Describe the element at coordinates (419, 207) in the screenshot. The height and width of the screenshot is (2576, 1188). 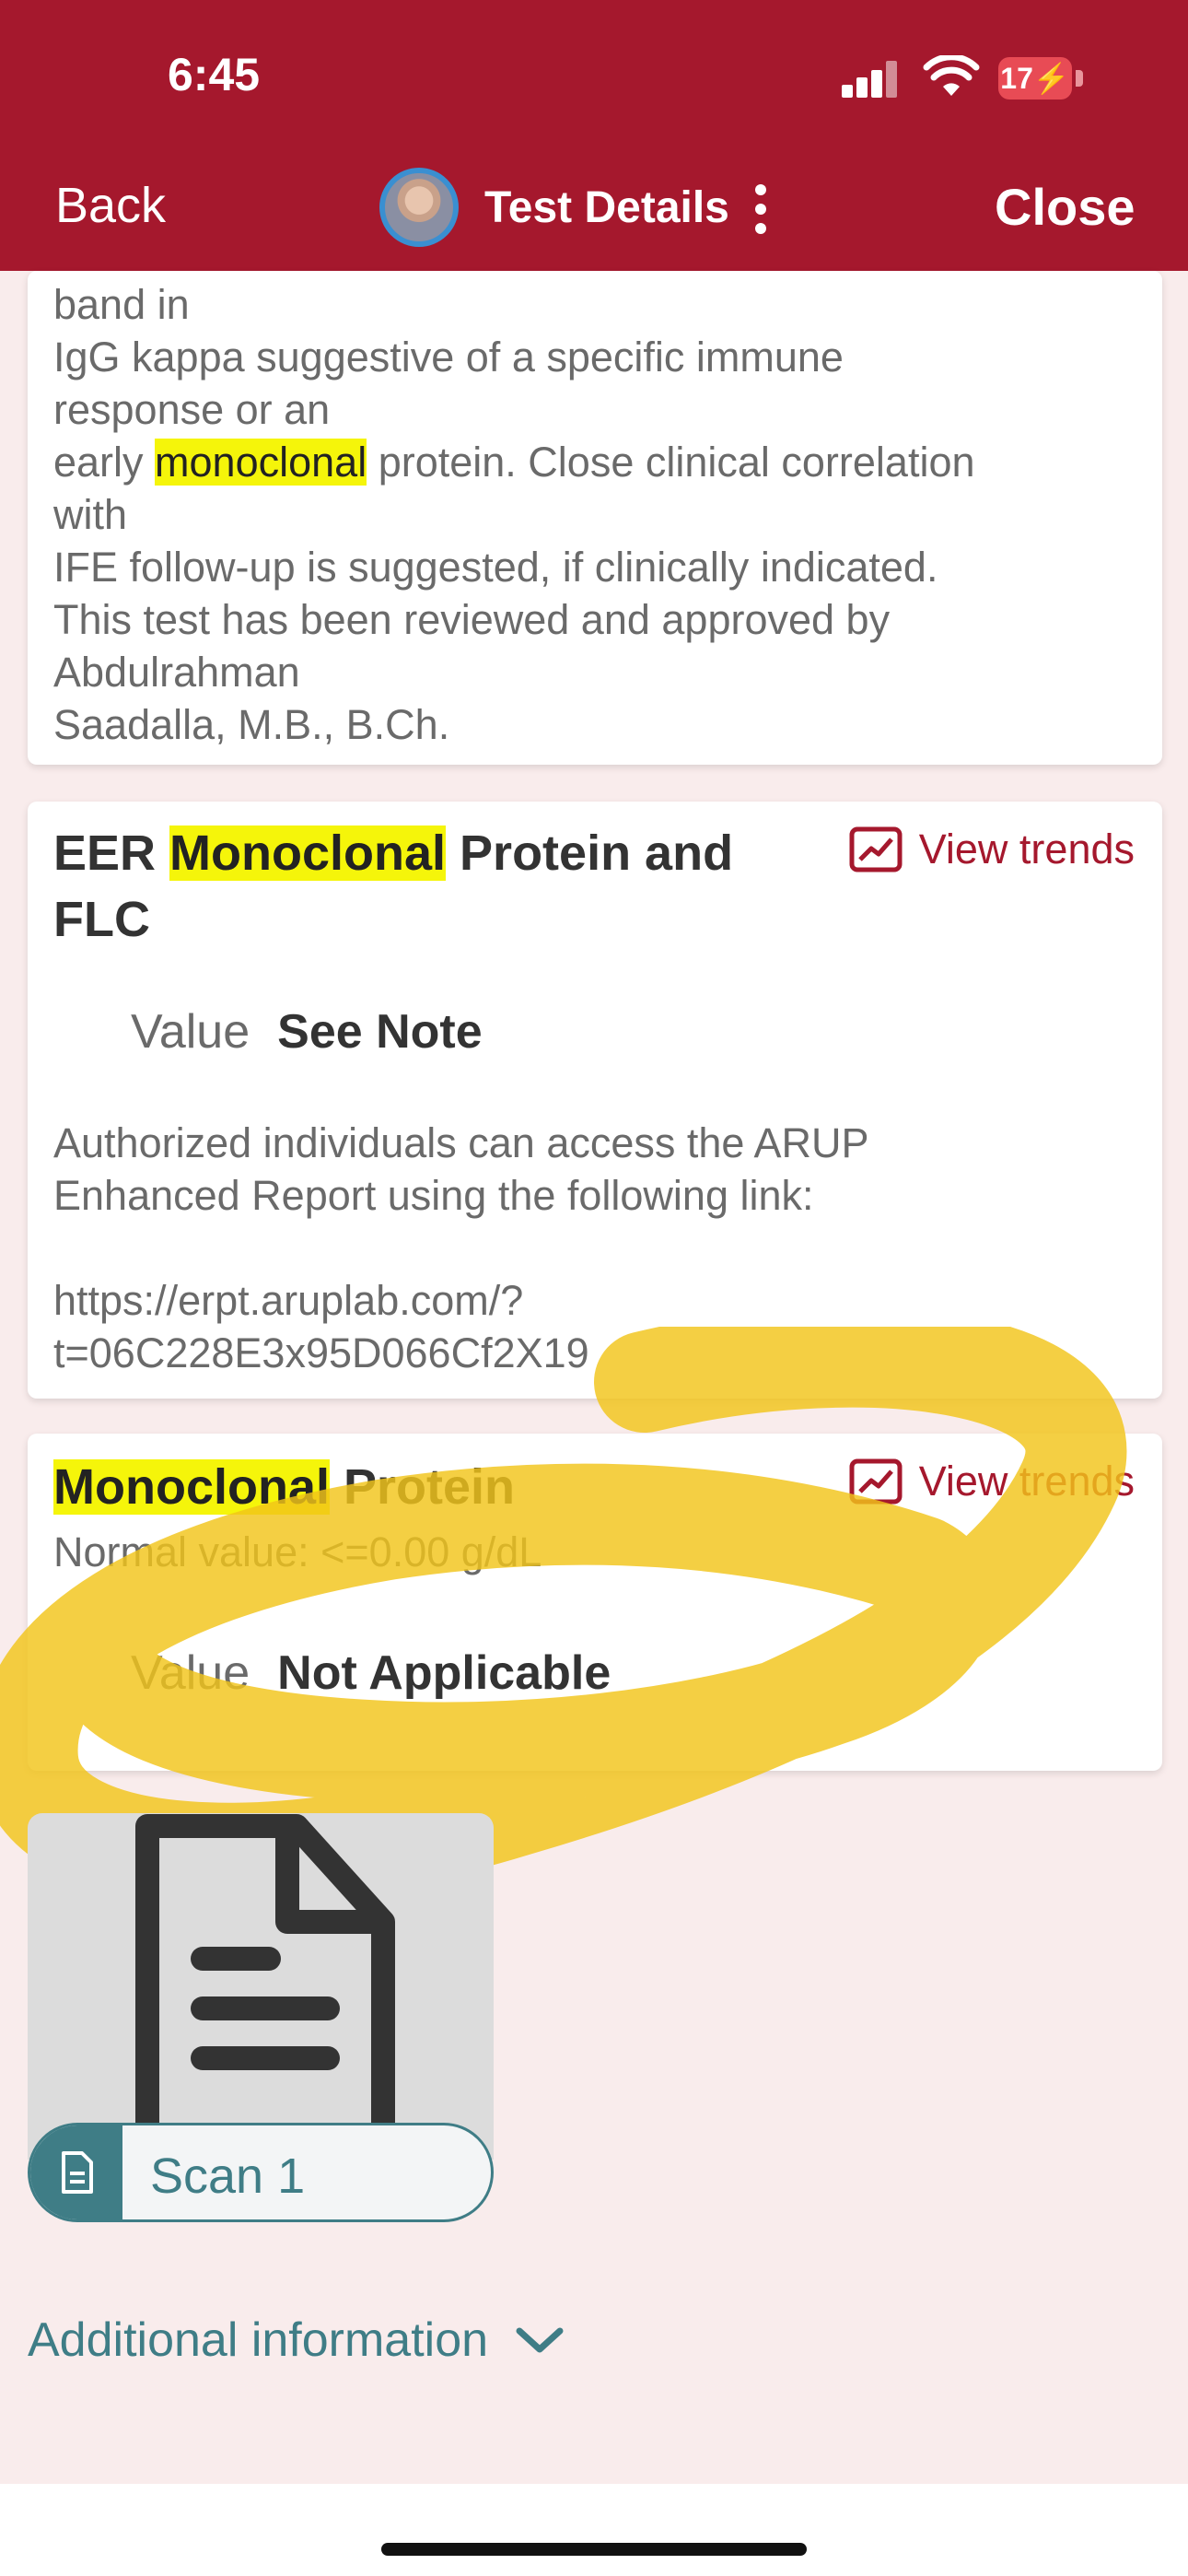
I see `avatar` at that location.